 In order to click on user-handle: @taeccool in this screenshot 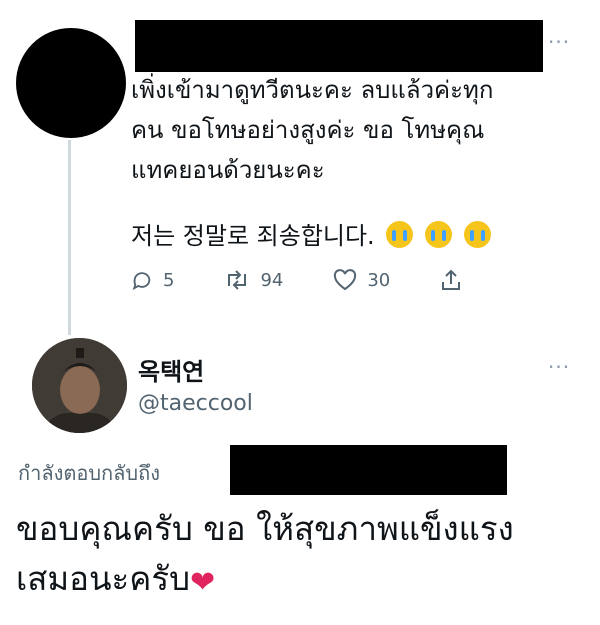, I will do `click(195, 403)`.